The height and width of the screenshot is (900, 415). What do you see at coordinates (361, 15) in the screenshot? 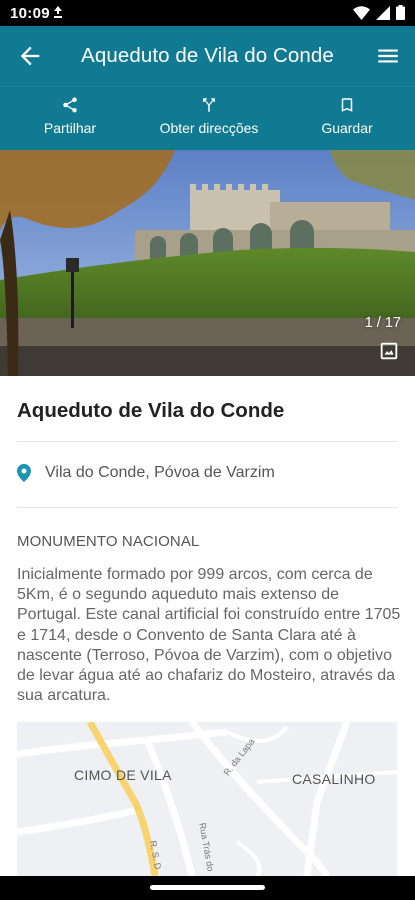
I see `wifi-icon` at bounding box center [361, 15].